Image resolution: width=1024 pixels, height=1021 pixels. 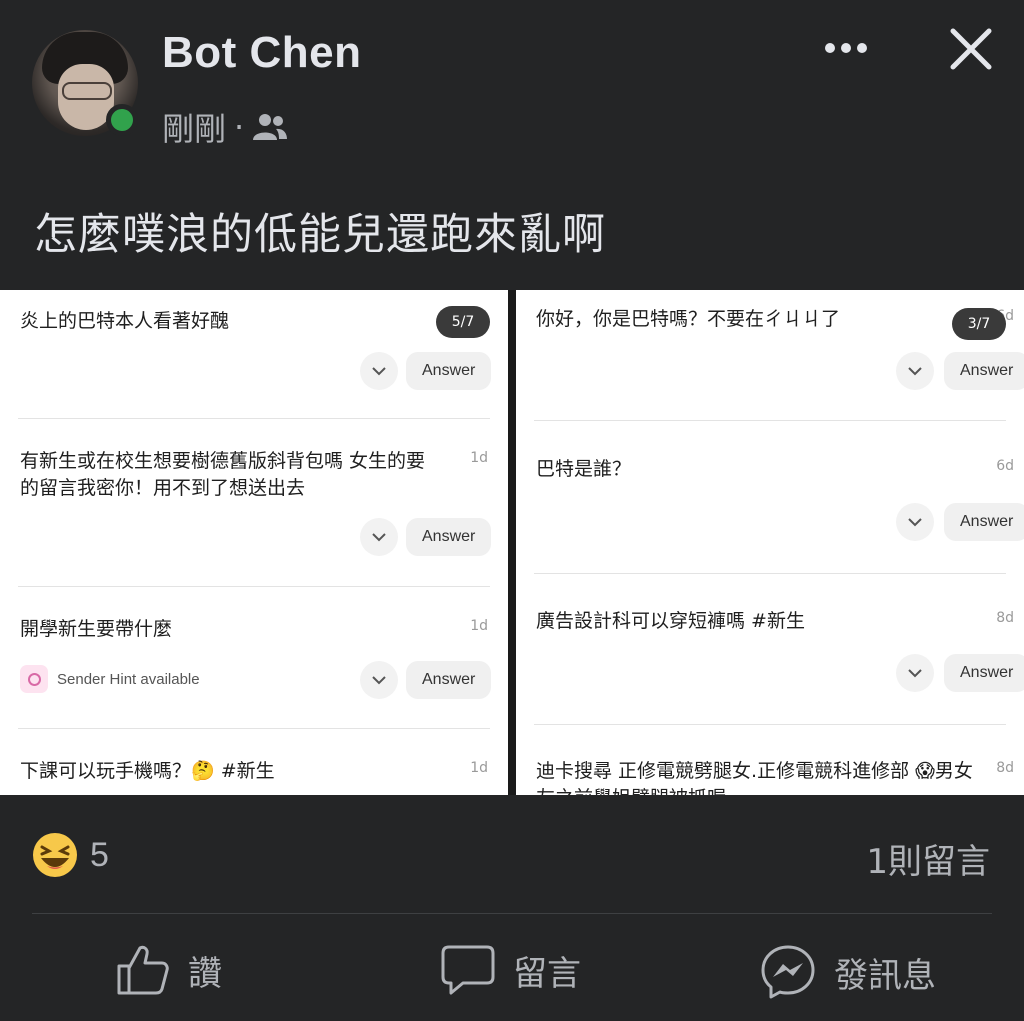 What do you see at coordinates (688, 319) in the screenshot?
I see `question-text: 你好，你是巴特嗎？不要在ㄔㄐㄐ了` at bounding box center [688, 319].